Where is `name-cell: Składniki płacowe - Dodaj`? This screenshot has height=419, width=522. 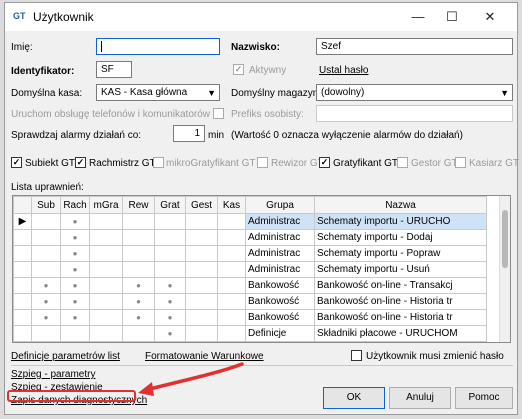
name-cell: Składniki płacowe - Dodaj is located at coordinates (400, 341).